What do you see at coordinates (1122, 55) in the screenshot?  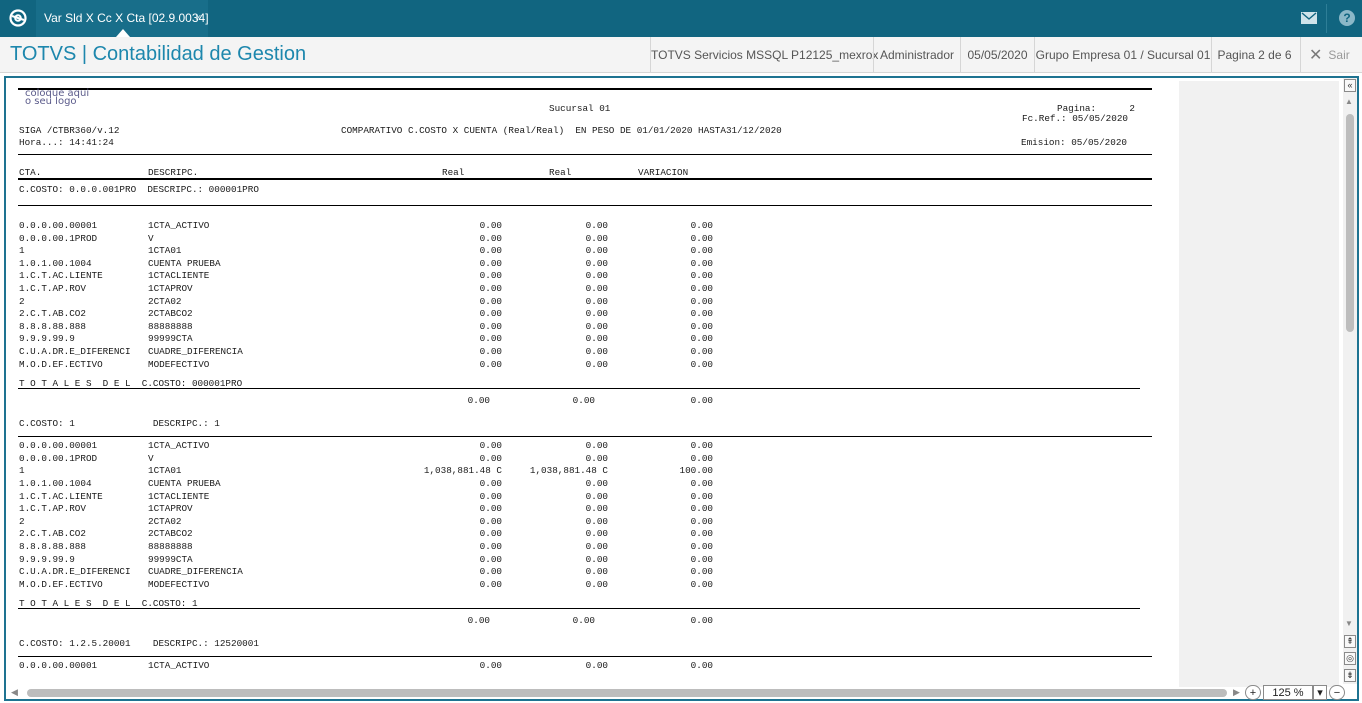 I see `company-info: Grupo Empresa 01 / Sucursal 01` at bounding box center [1122, 55].